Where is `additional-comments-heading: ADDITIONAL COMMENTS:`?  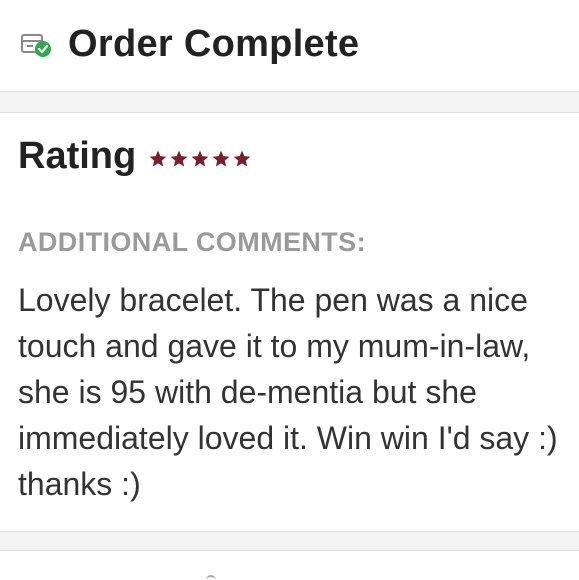
additional-comments-heading: ADDITIONAL COMMENTS: is located at coordinates (192, 242).